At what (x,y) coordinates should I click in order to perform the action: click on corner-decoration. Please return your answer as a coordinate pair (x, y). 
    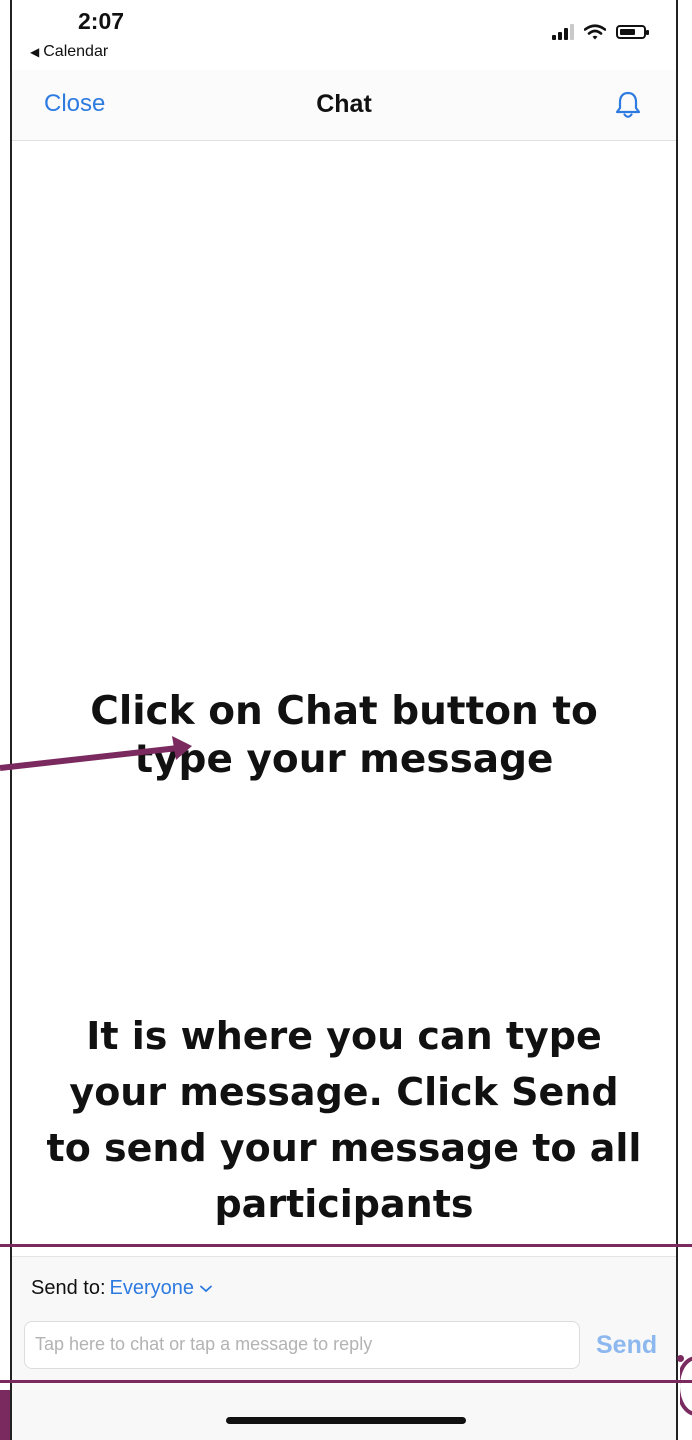
    Looking at the image, I should click on (686, 1395).